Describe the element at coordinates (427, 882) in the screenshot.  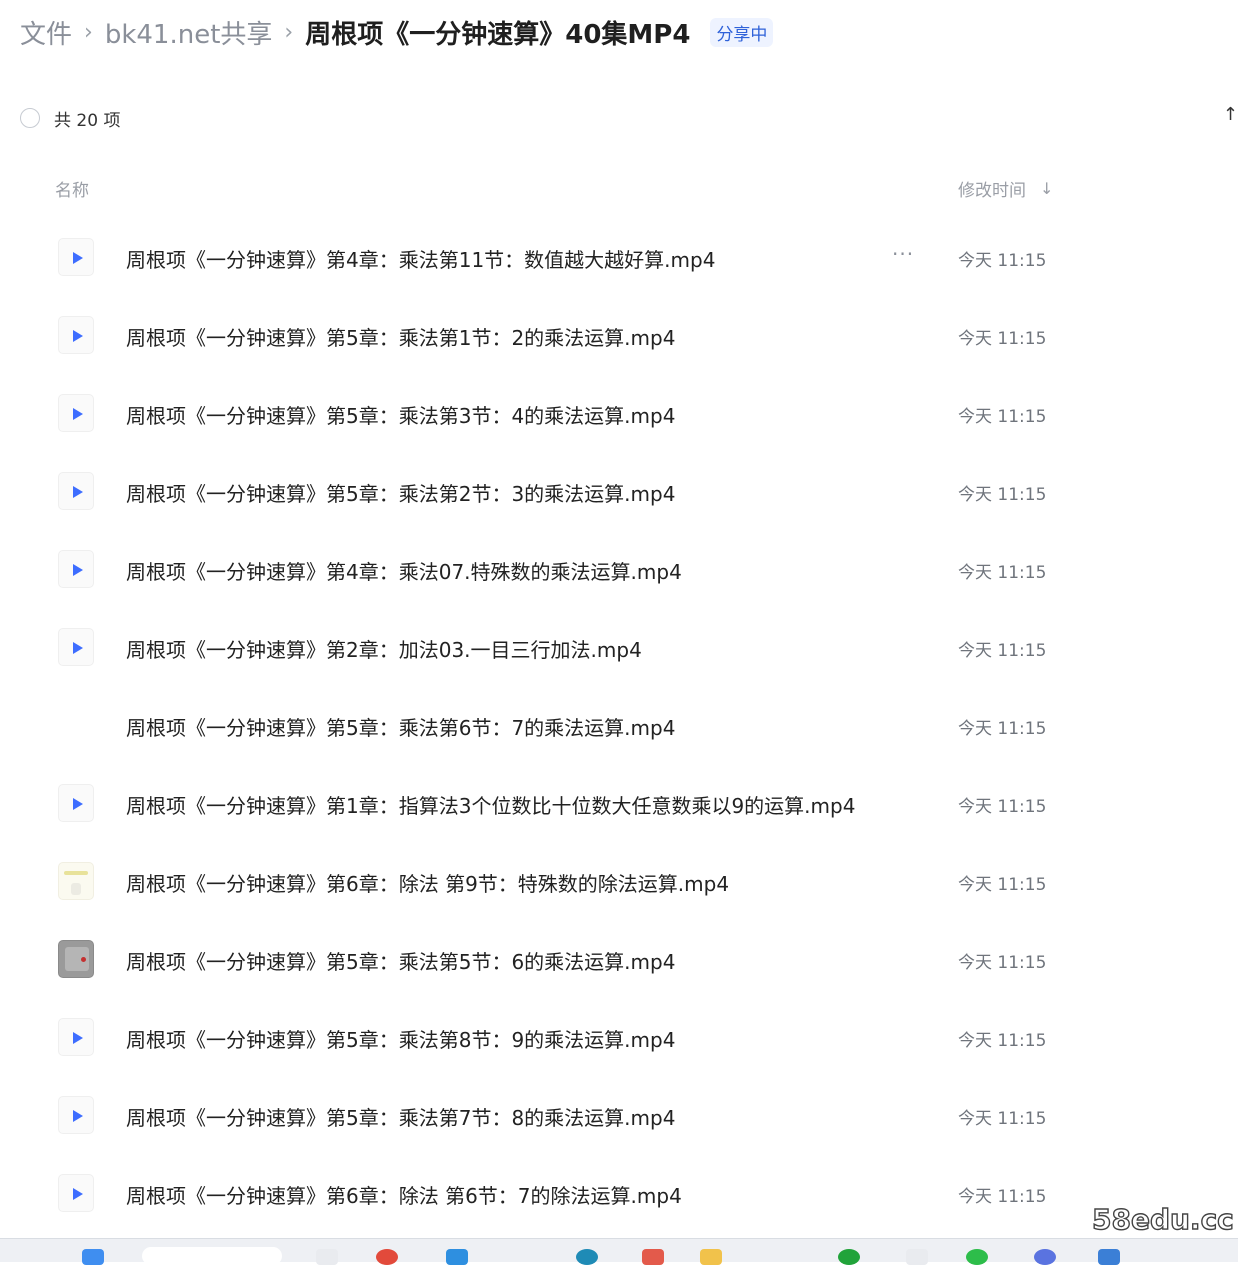
I see `file-name: 周根项《一分钟速算》第6章：除法 第9节：特殊数的除法运算.mp4` at that location.